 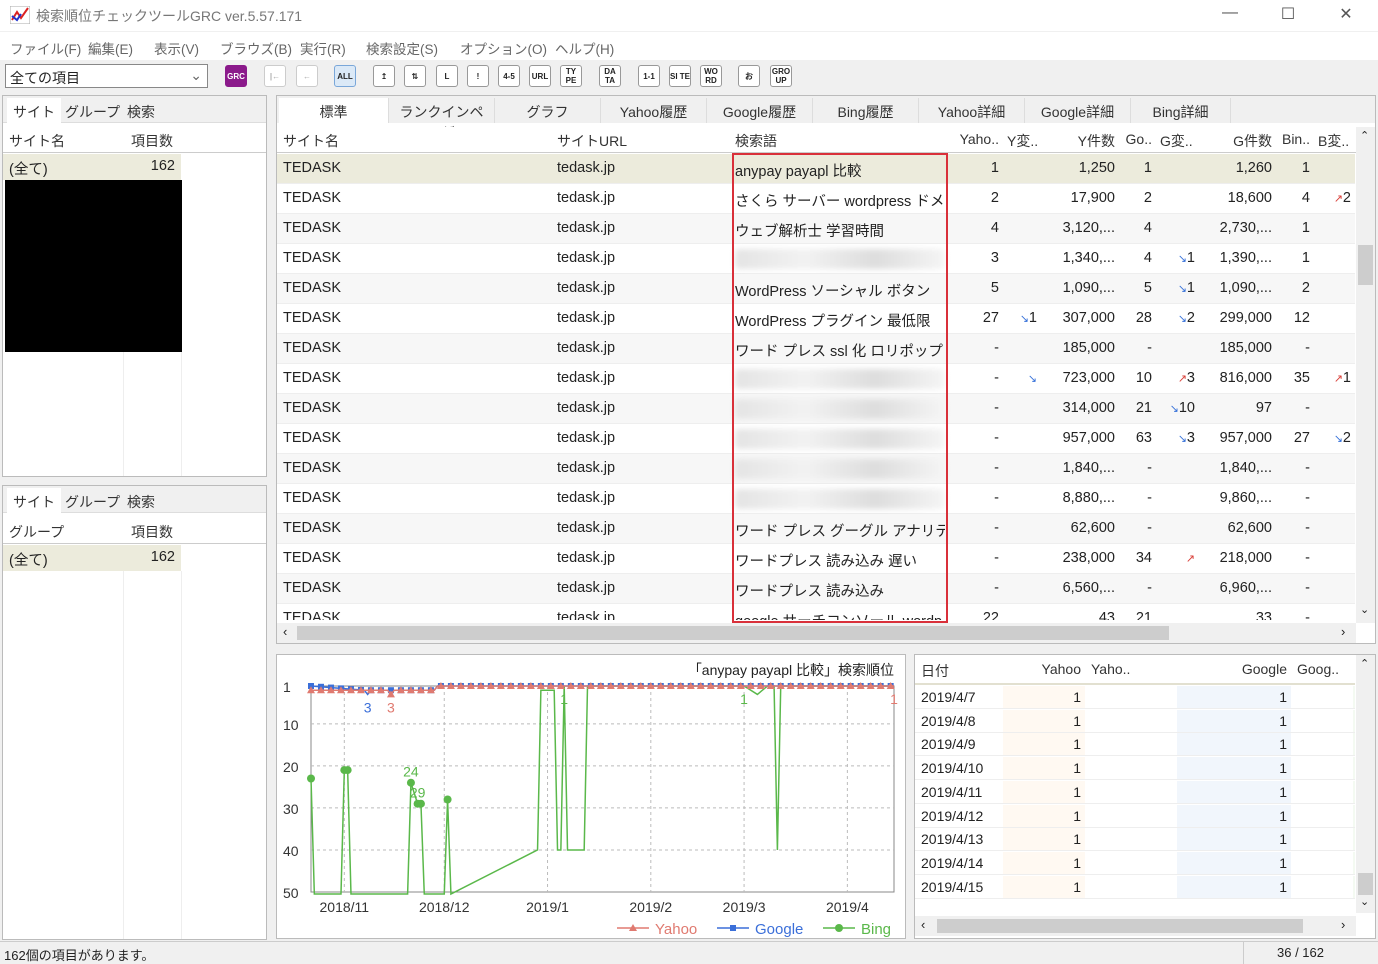 What do you see at coordinates (1135, 840) in the screenshot?
I see `history-row: 2019/4/13111` at bounding box center [1135, 840].